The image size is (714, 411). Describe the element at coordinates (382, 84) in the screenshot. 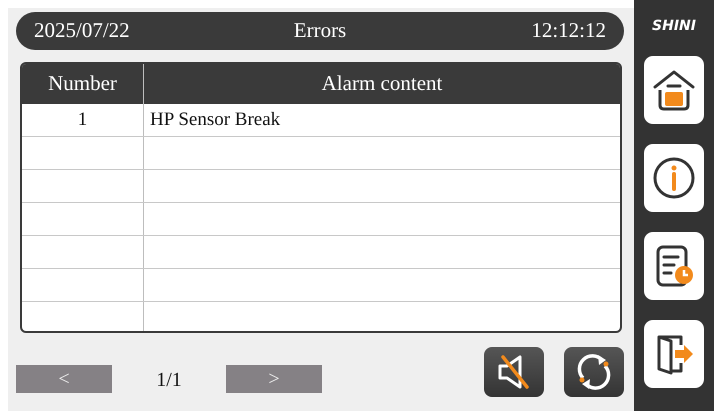

I see `column-header: Alarm content` at that location.